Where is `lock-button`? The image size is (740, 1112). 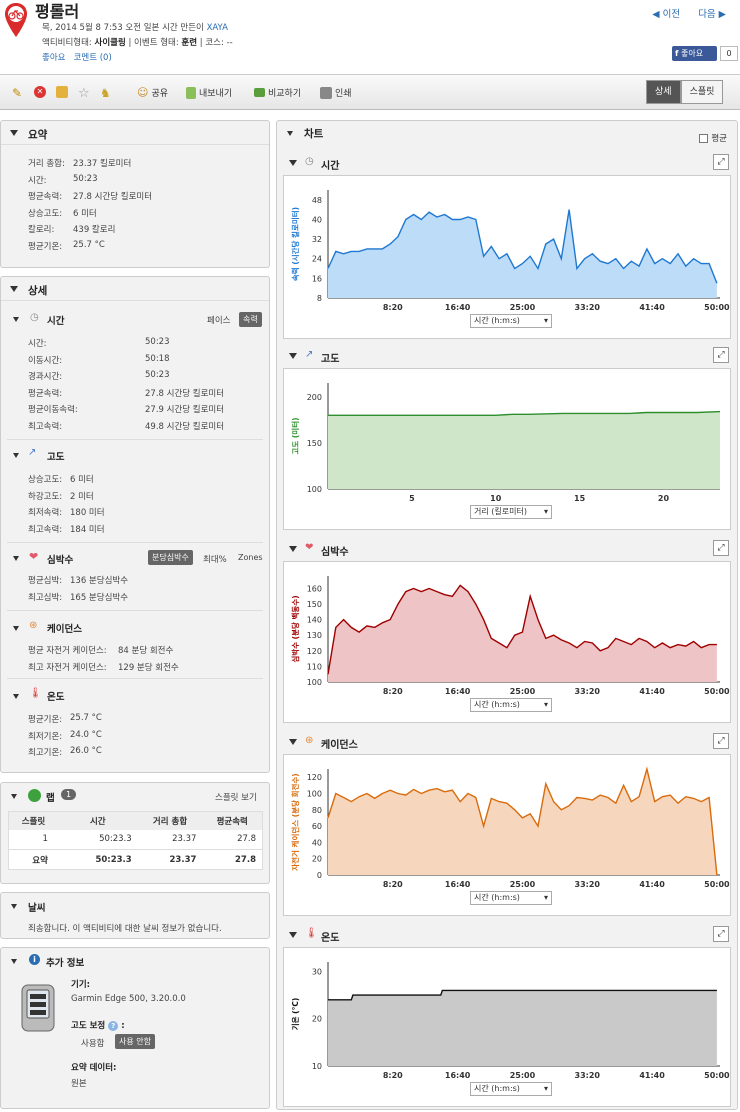 lock-button is located at coordinates (62, 92).